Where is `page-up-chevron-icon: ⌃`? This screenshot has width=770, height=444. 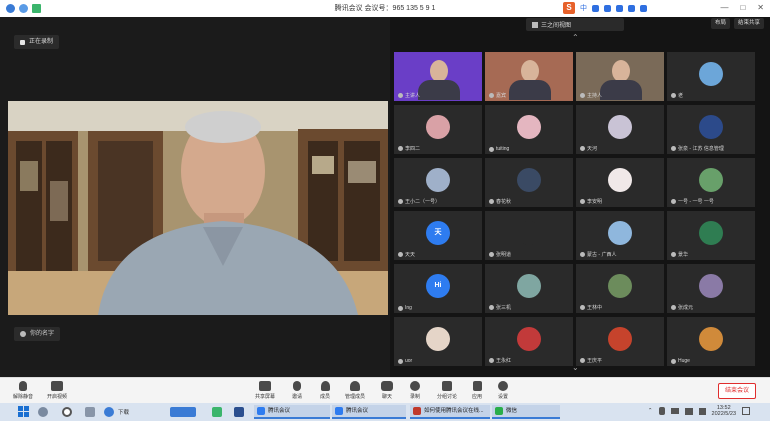 page-up-chevron-icon: ⌃ is located at coordinates (575, 37).